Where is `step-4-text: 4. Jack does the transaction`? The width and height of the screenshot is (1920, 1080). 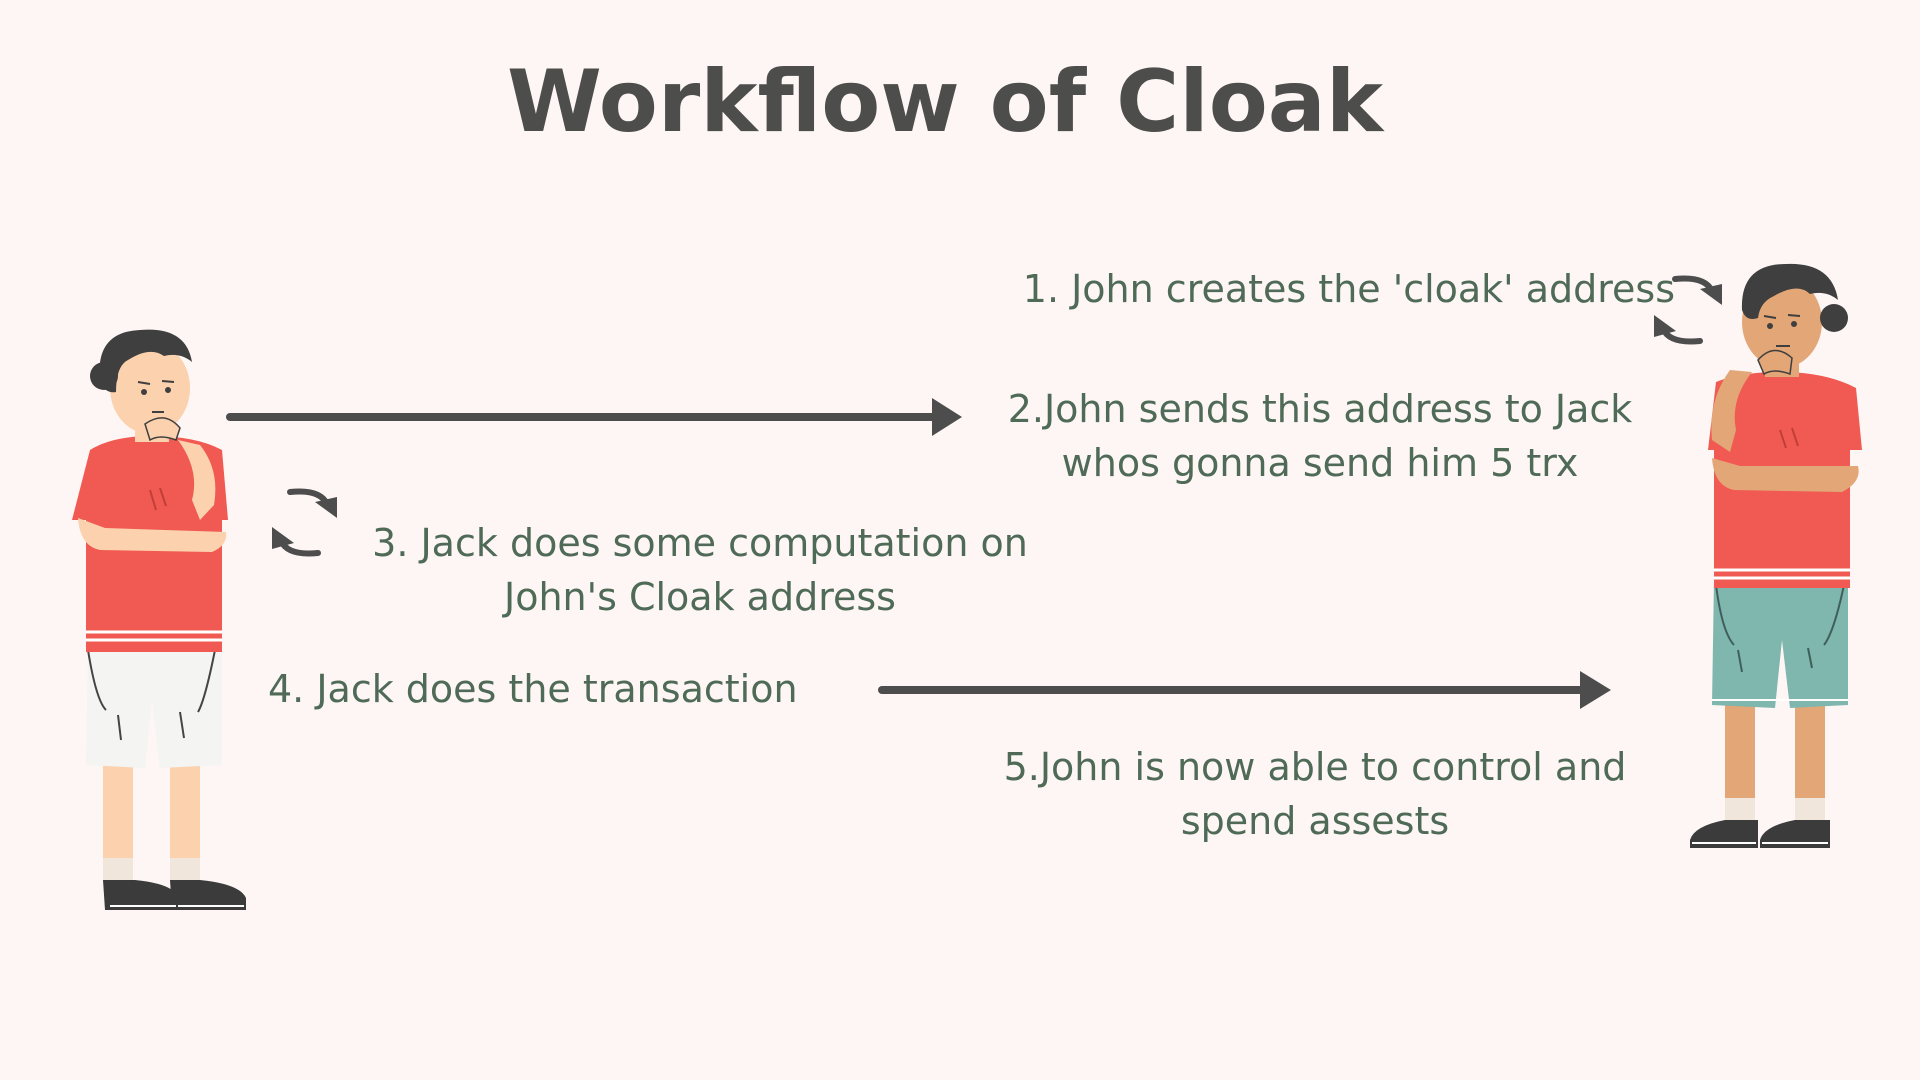
step-4-text: 4. Jack does the transaction is located at coordinates (533, 689).